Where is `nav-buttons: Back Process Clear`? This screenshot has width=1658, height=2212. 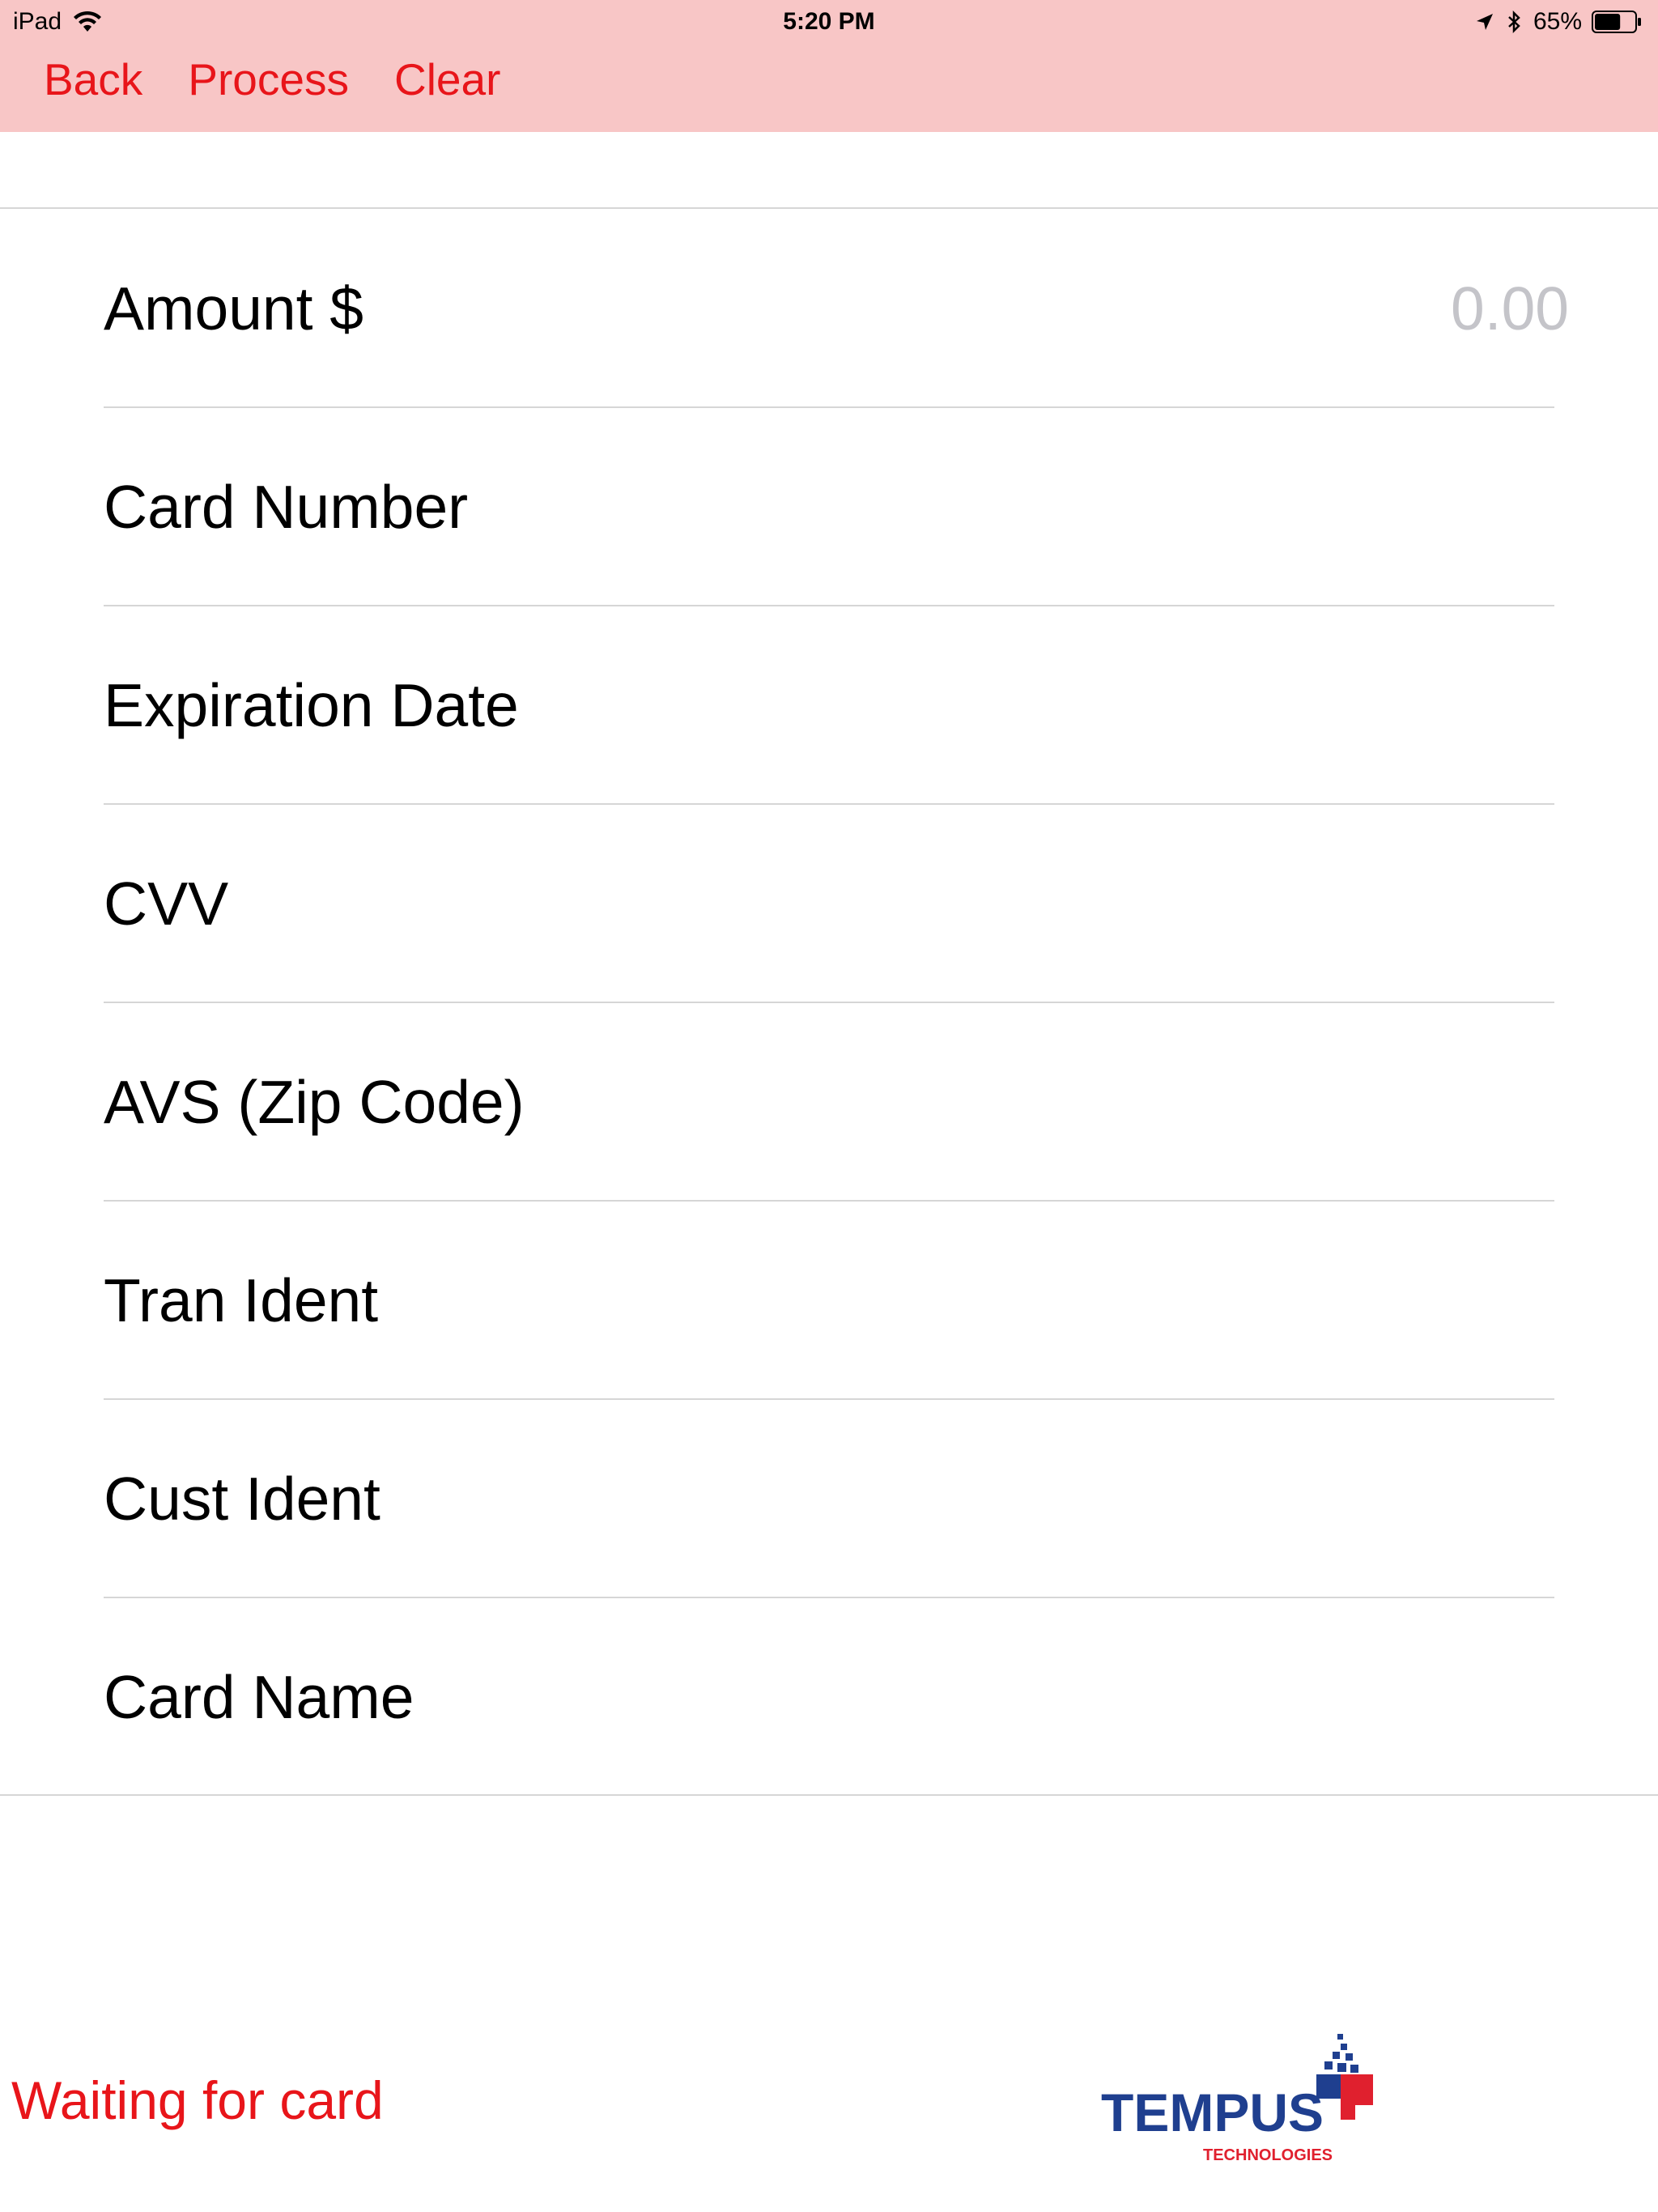 nav-buttons: Back Process Clear is located at coordinates (272, 79).